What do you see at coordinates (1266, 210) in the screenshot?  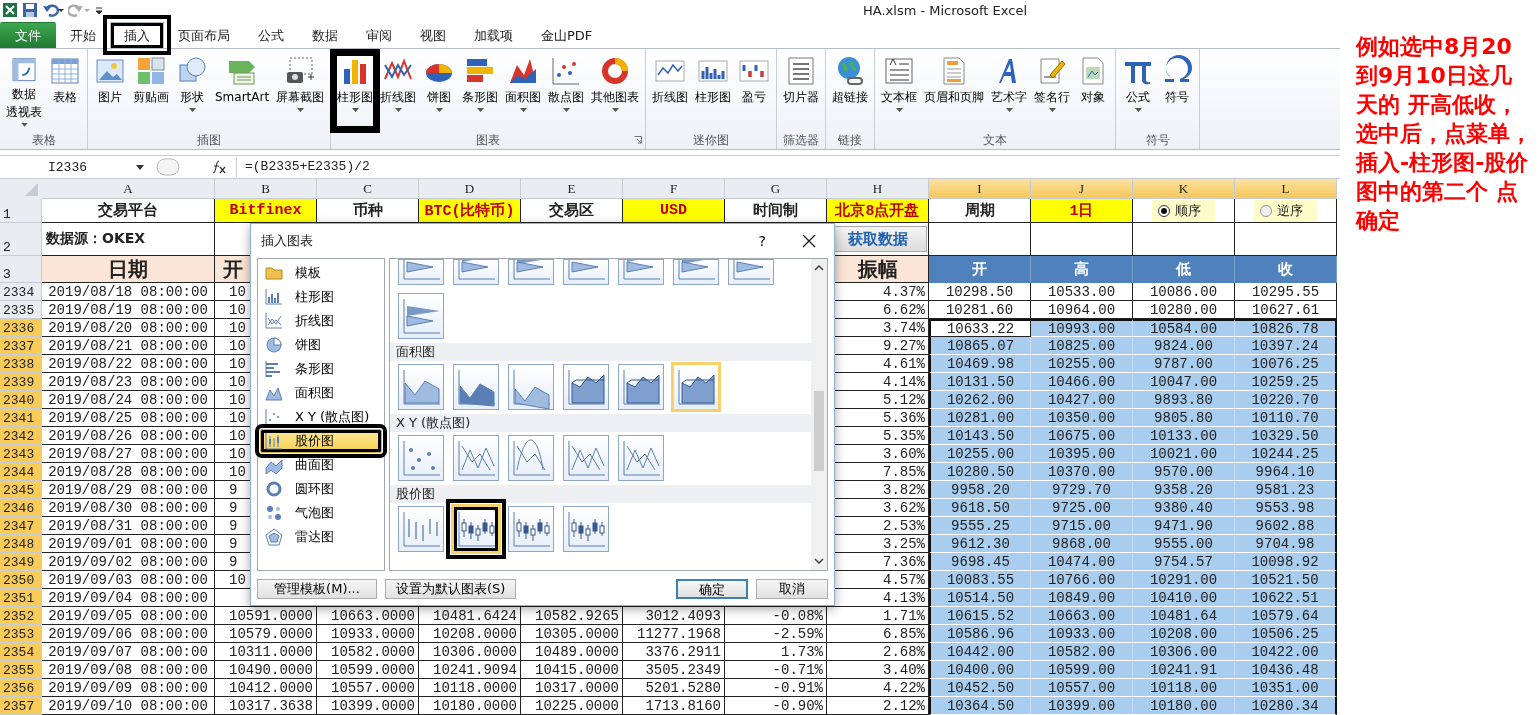 I see `radio-circle-icon` at bounding box center [1266, 210].